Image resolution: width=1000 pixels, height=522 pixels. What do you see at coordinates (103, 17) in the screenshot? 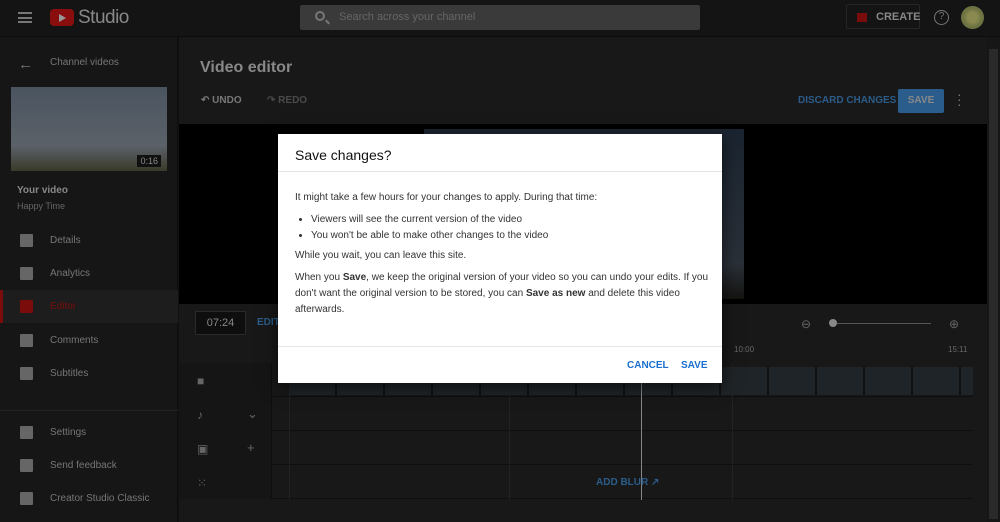
I see `app-name: Studio` at bounding box center [103, 17].